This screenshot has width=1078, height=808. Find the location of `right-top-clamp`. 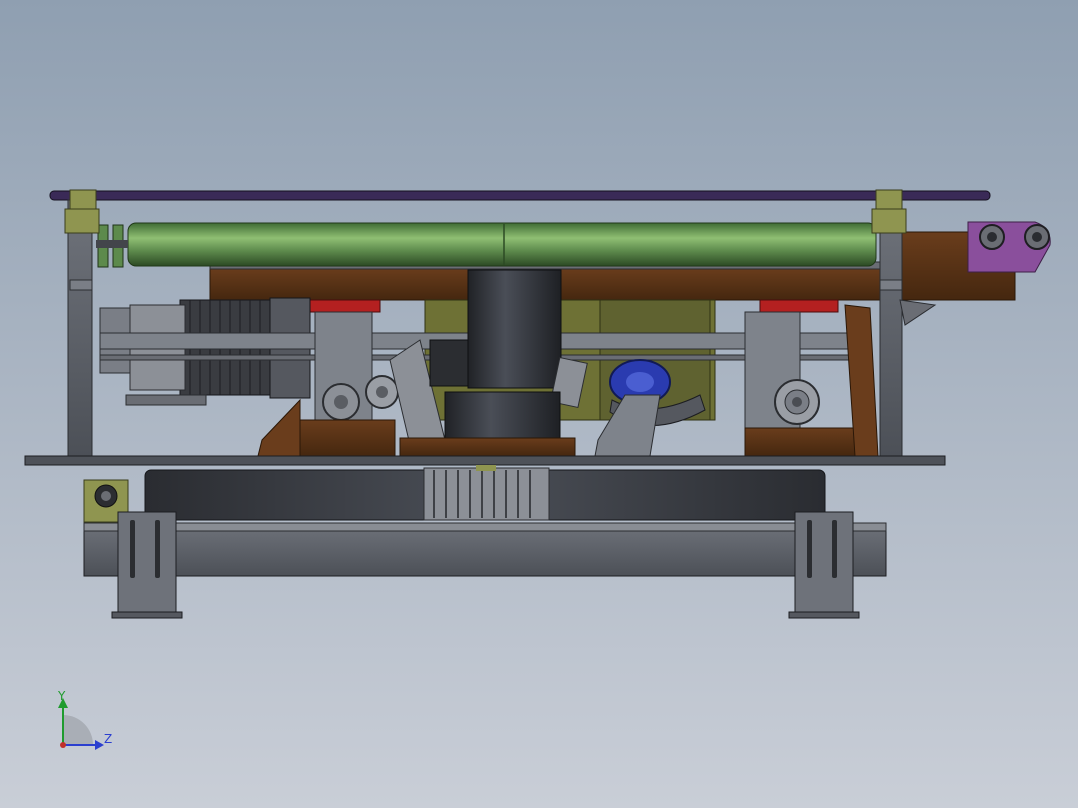

right-top-clamp is located at coordinates (889, 200).